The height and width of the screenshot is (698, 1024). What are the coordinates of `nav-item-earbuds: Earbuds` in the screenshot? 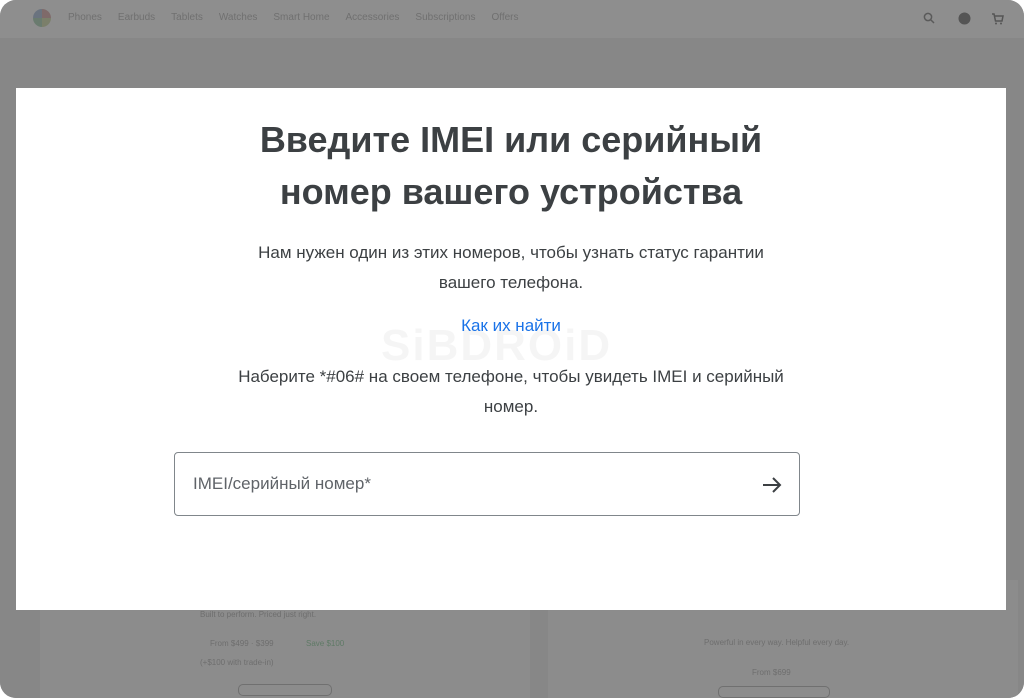 It's located at (136, 17).